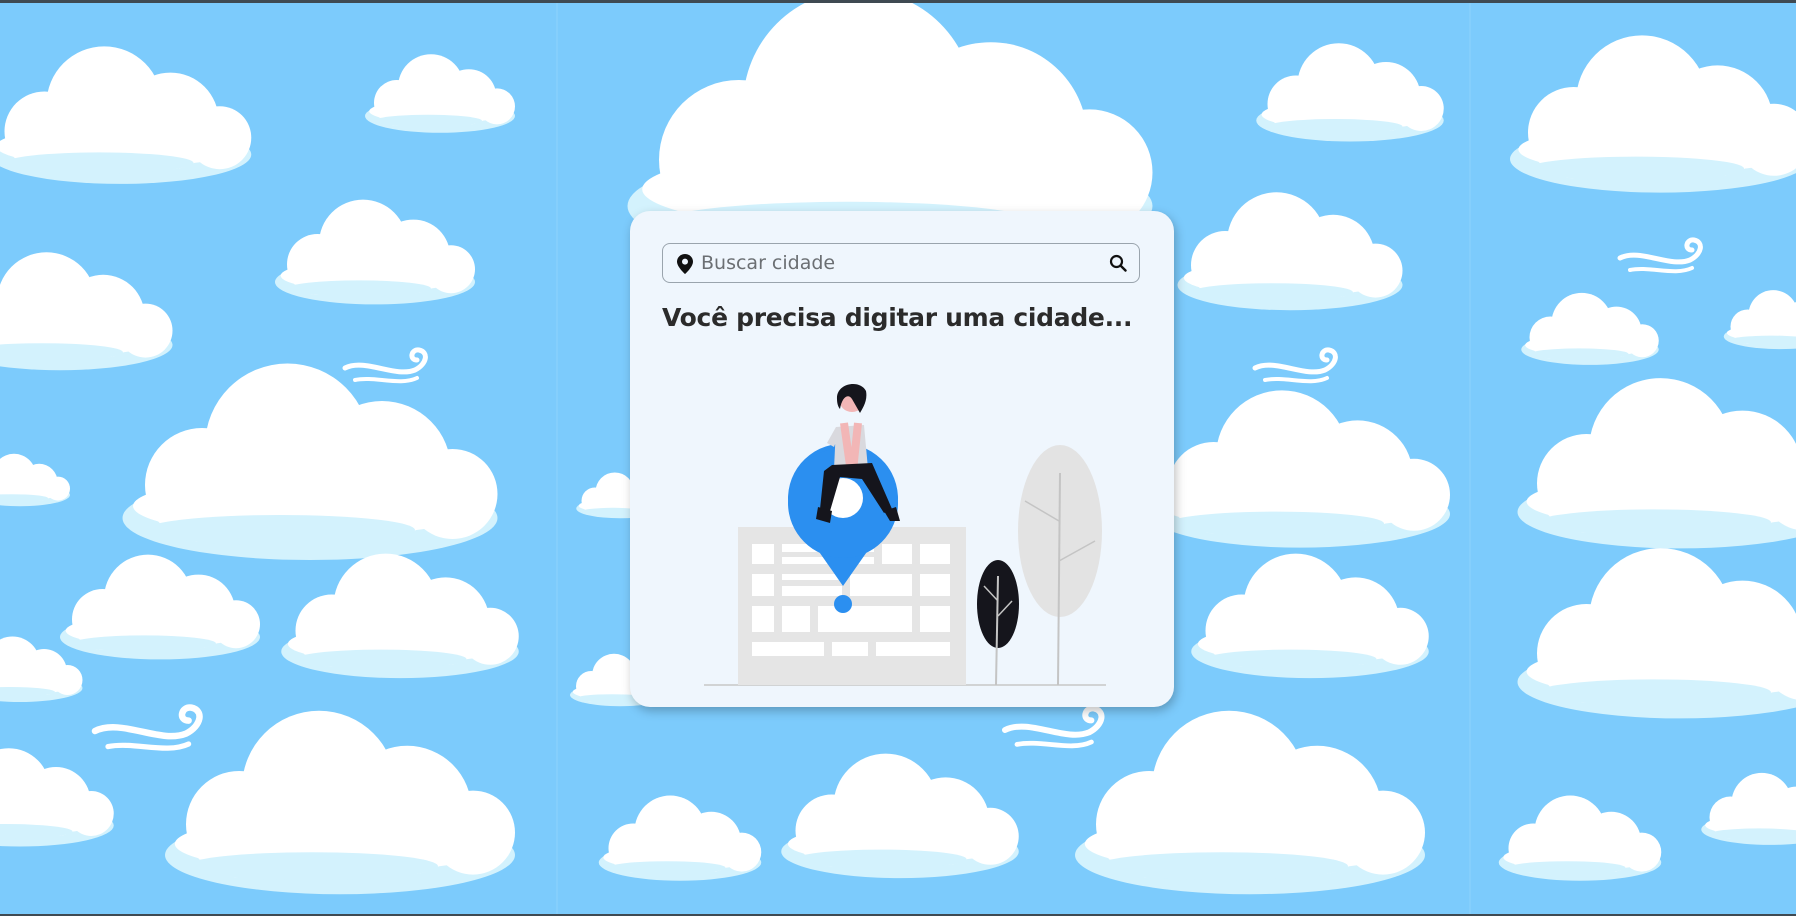 This screenshot has height=916, width=1796. What do you see at coordinates (685, 266) in the screenshot?
I see `map-pin-icon` at bounding box center [685, 266].